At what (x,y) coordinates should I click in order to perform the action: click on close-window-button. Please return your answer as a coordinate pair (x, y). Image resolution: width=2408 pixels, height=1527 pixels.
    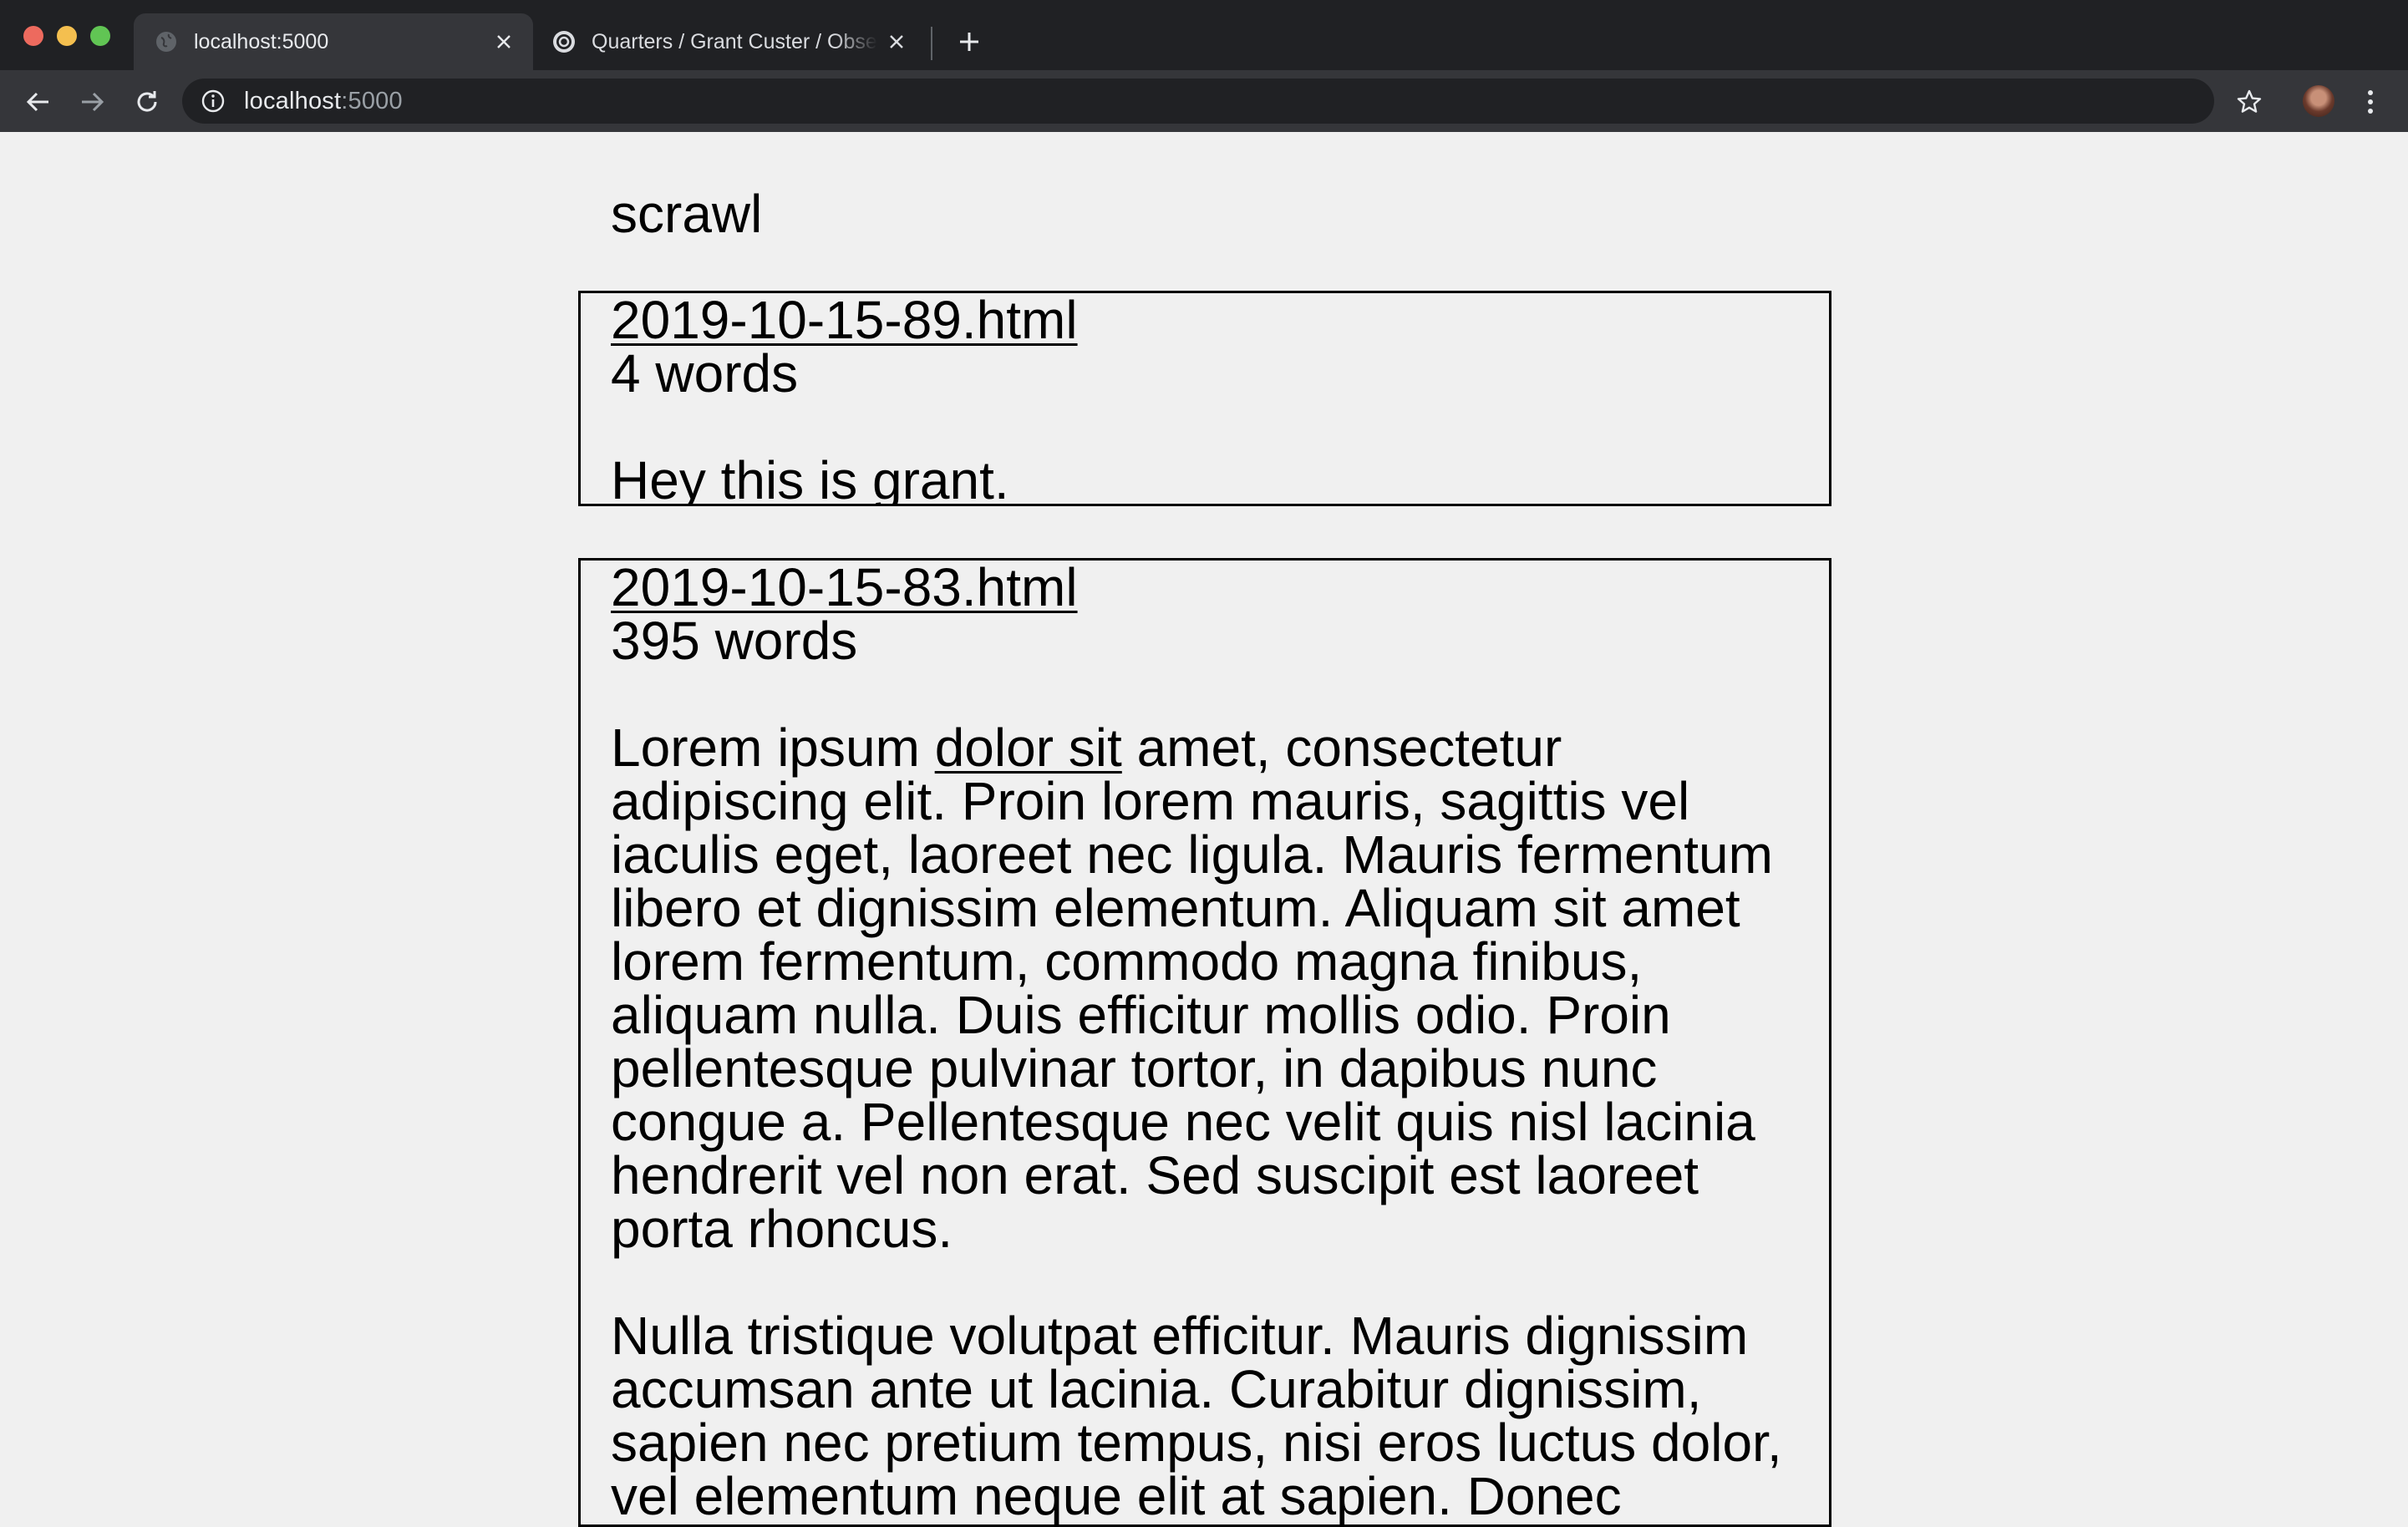
    Looking at the image, I should click on (33, 36).